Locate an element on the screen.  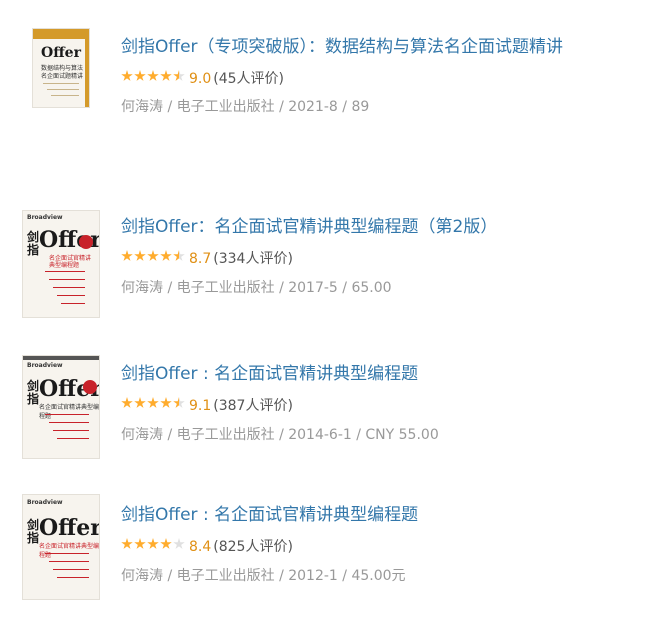
book-meta: 何海涛 / 电子工业出版社 / 2021-8 / 89 is located at coordinates (245, 107).